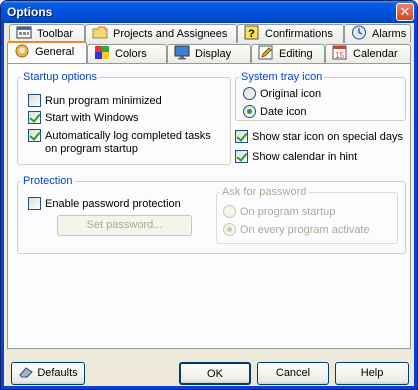 The height and width of the screenshot is (390, 418). I want to click on tab-projects-label: Projects and Assignees, so click(170, 34).